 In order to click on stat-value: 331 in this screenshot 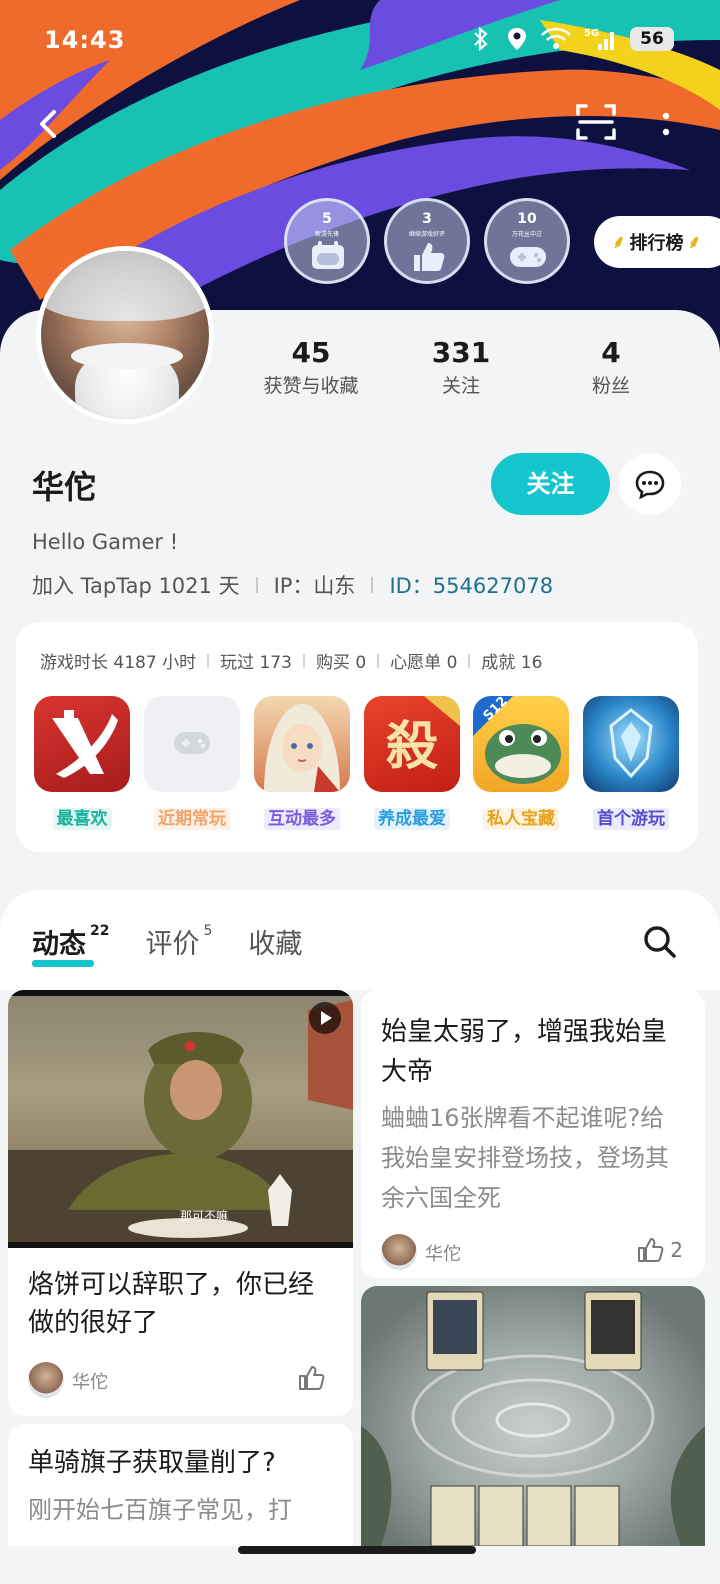, I will do `click(461, 352)`.